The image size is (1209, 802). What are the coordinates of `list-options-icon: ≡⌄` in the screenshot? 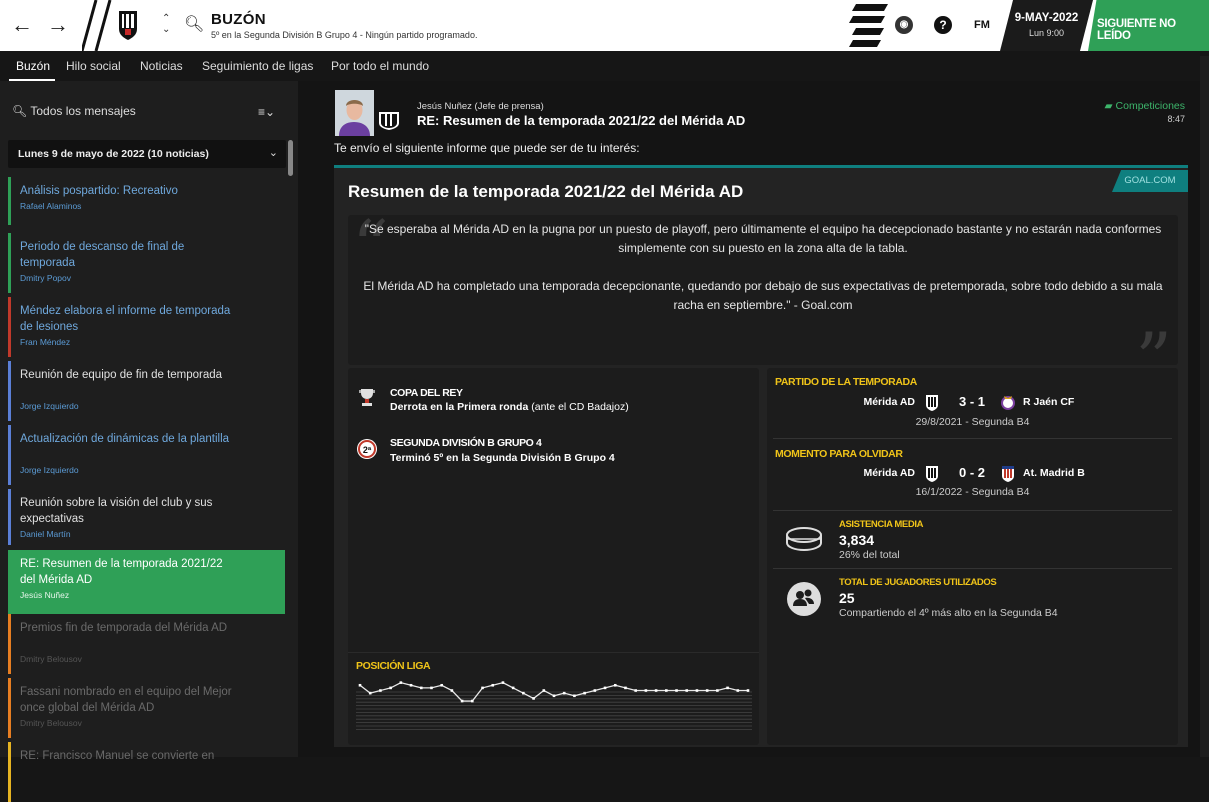 It's located at (266, 112).